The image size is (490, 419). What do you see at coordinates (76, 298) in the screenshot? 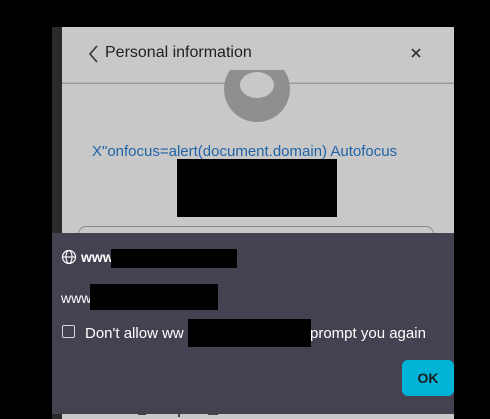
I see `dialog-message: www` at bounding box center [76, 298].